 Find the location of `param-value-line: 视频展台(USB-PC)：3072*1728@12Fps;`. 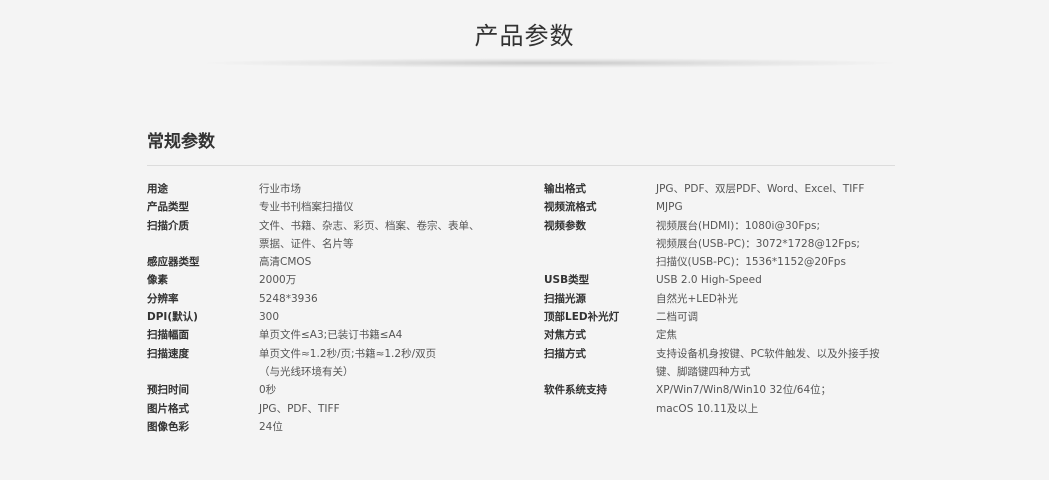

param-value-line: 视频展台(USB-PC)：3072*1728@12Fps; is located at coordinates (758, 243).